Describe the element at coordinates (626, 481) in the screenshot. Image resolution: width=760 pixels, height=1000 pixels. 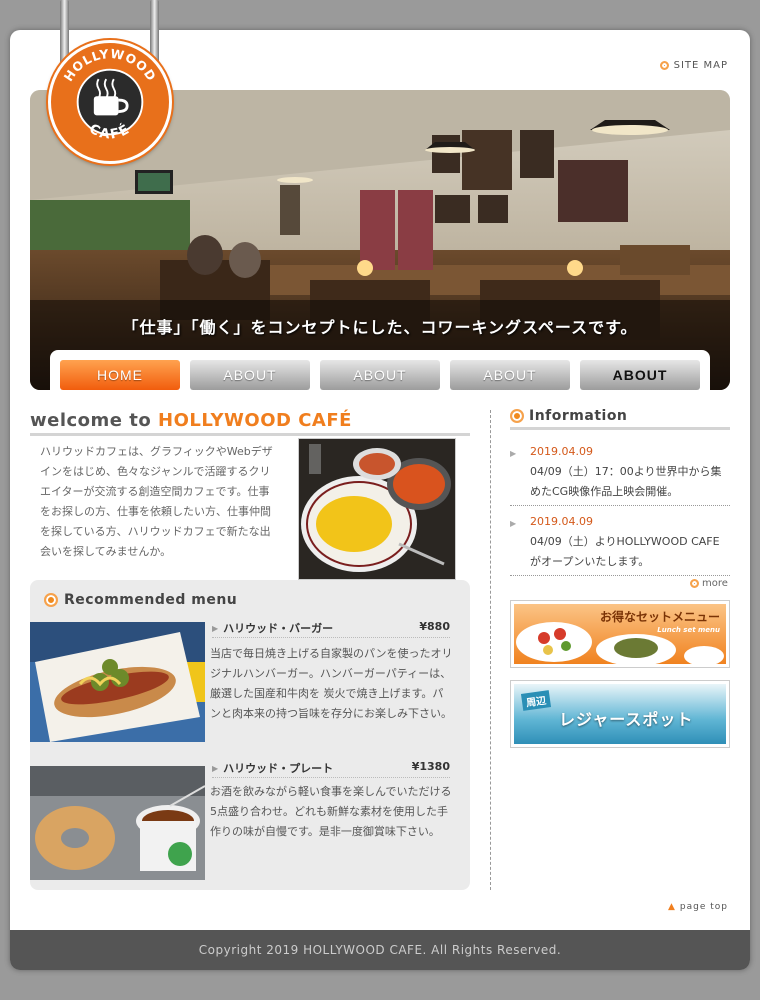
I see `news-text: 04/09（土）17：00より世界中から集めたCG映像作品上映会開催。` at that location.